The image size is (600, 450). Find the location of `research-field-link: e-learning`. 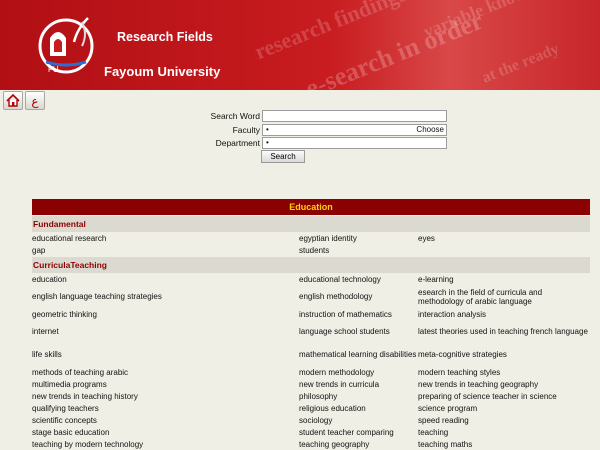

research-field-link: e-learning is located at coordinates (504, 279).